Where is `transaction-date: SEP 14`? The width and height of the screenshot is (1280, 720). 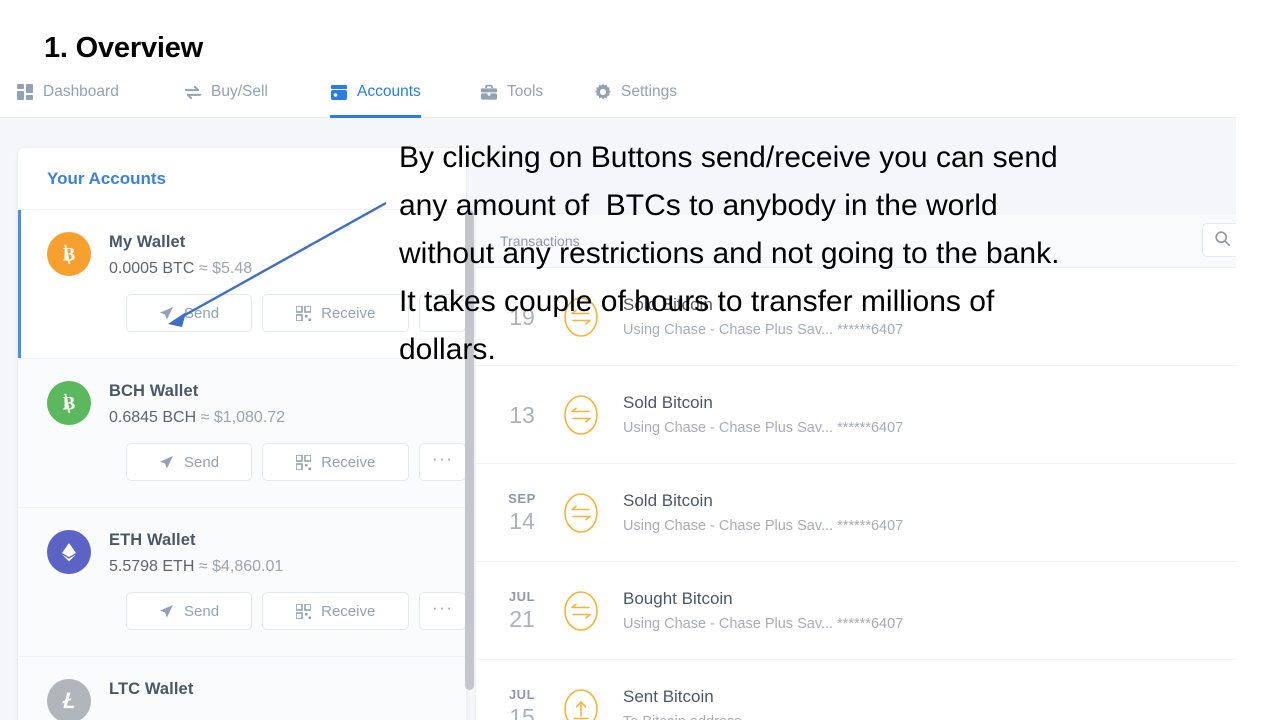
transaction-date: SEP 14 is located at coordinates (522, 513).